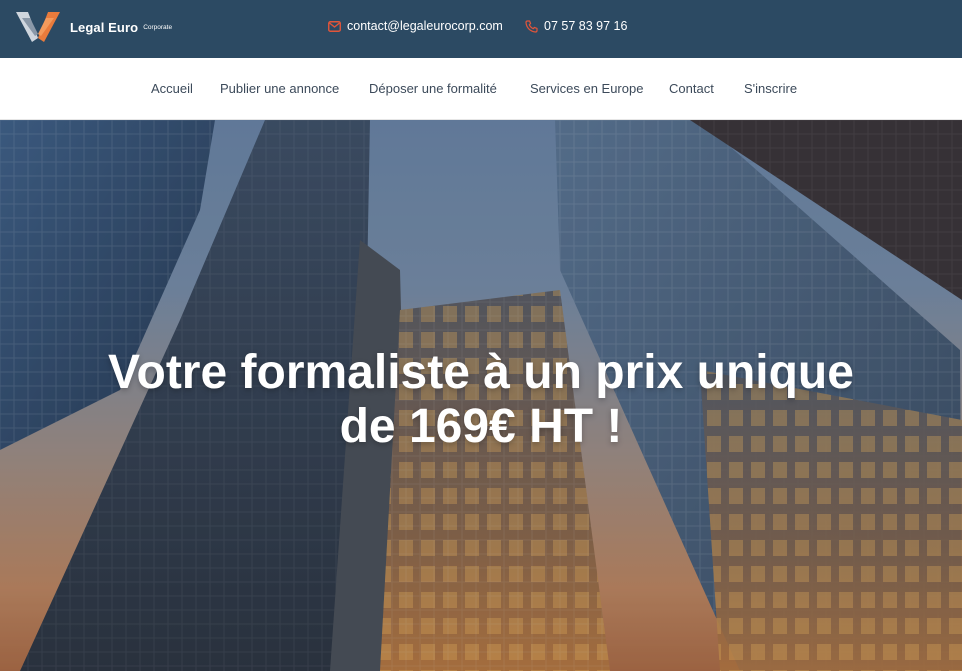  I want to click on brand-tagline: Corporate, so click(158, 27).